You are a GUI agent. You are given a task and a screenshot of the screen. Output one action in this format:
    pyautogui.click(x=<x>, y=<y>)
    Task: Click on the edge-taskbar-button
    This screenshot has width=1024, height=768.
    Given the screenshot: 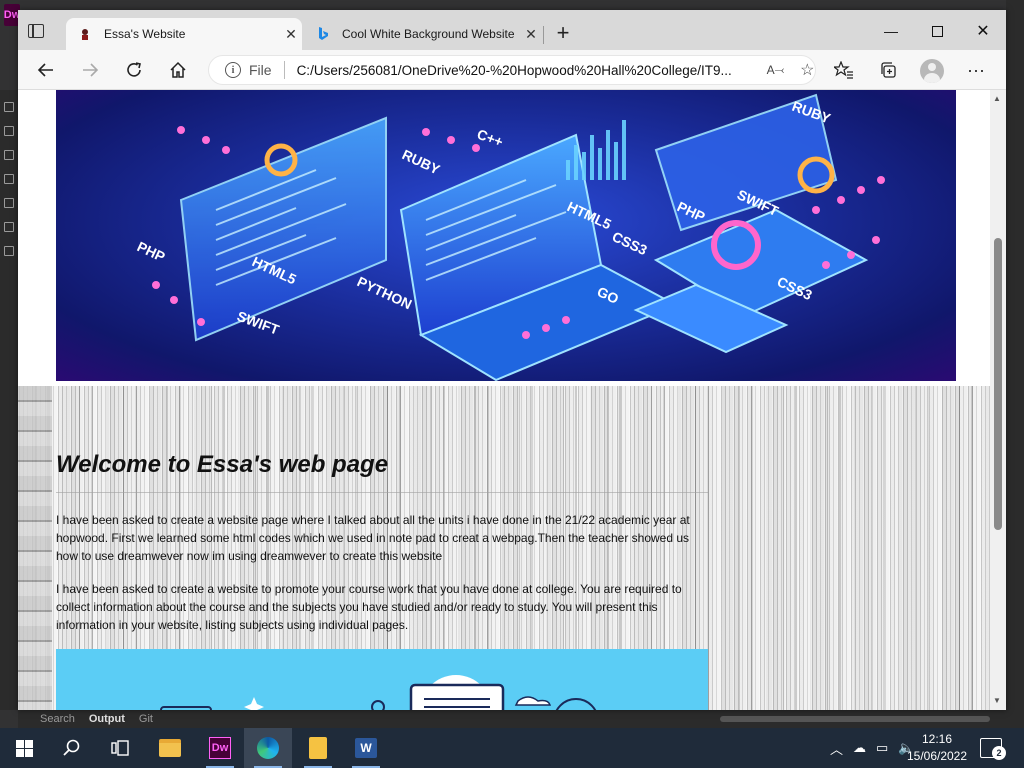 What is the action you would take?
    pyautogui.click(x=268, y=748)
    